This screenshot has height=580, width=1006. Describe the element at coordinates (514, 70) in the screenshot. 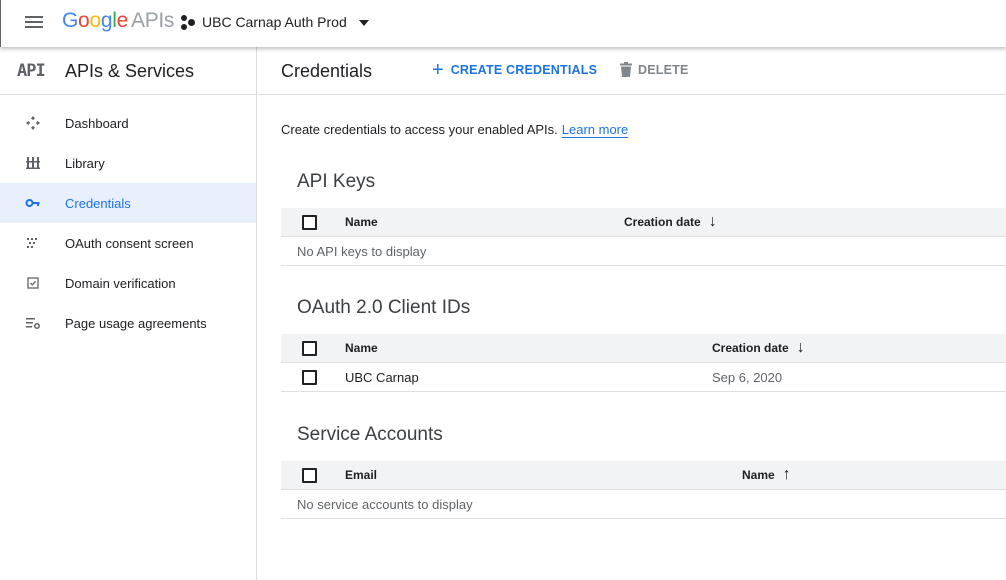

I see `create-credentials-button: + CREATE CREDENTIALS` at that location.